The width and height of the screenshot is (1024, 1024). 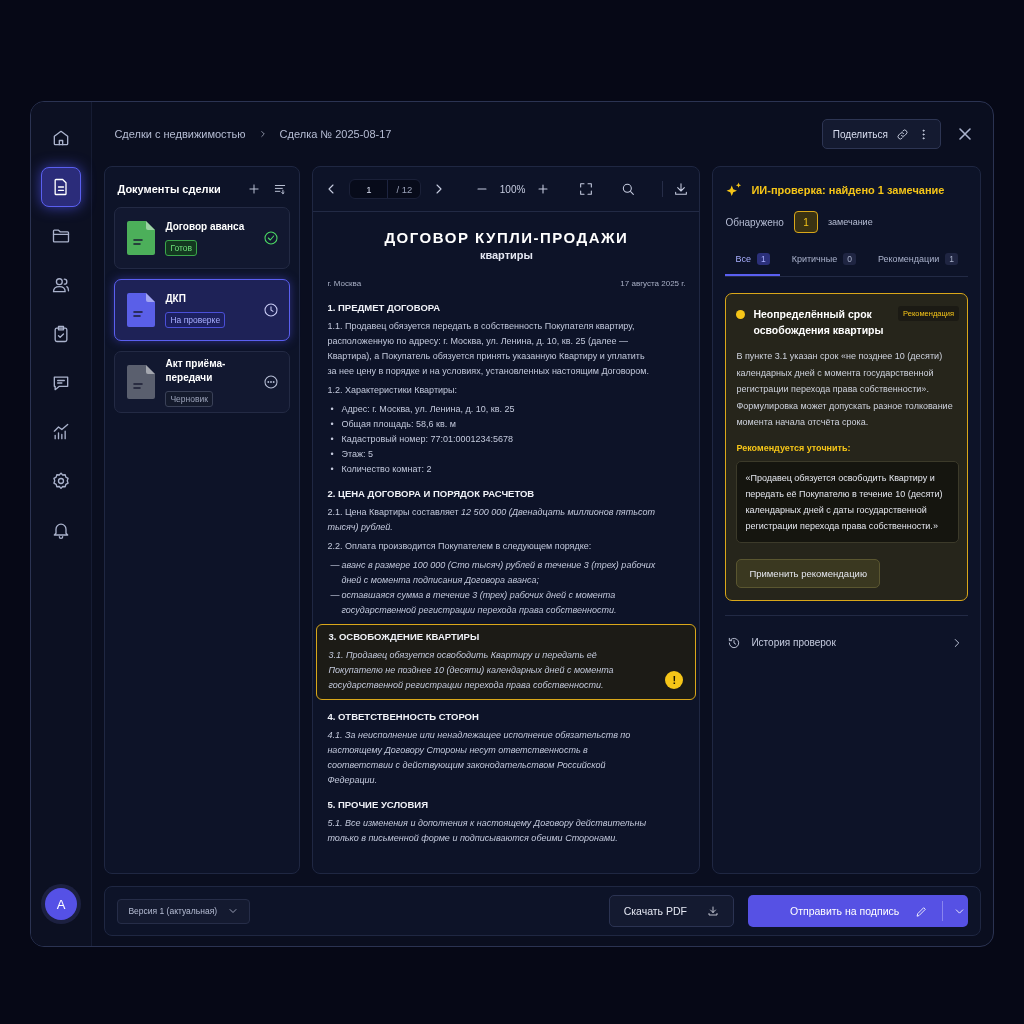 I want to click on document-name: ДКП, so click(x=175, y=299).